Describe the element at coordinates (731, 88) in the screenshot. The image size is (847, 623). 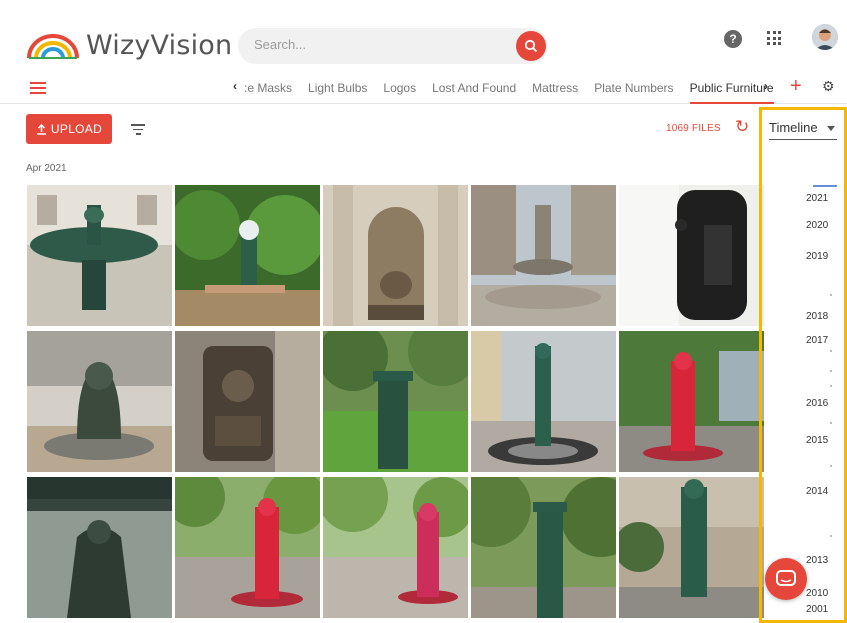
I see `tab-public-furniture: Public Furniture` at that location.